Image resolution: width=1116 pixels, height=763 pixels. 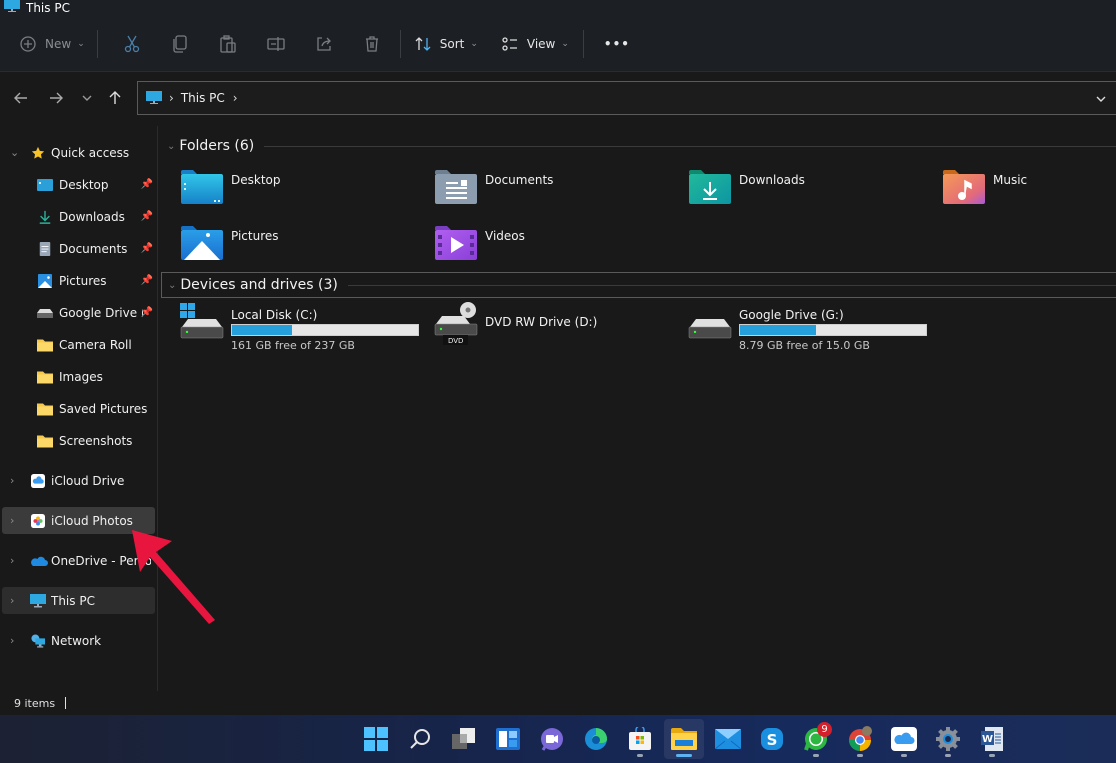 I want to click on trash-icon, so click(x=371, y=43).